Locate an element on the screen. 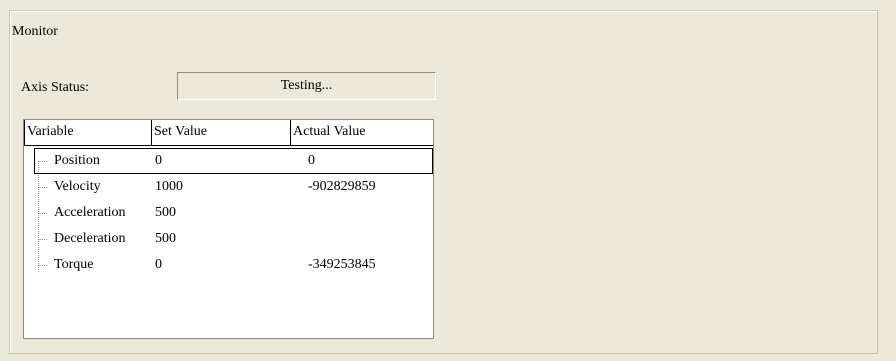 This screenshot has height=361, width=896. column-header-actual-value: Actual Value is located at coordinates (362, 132).